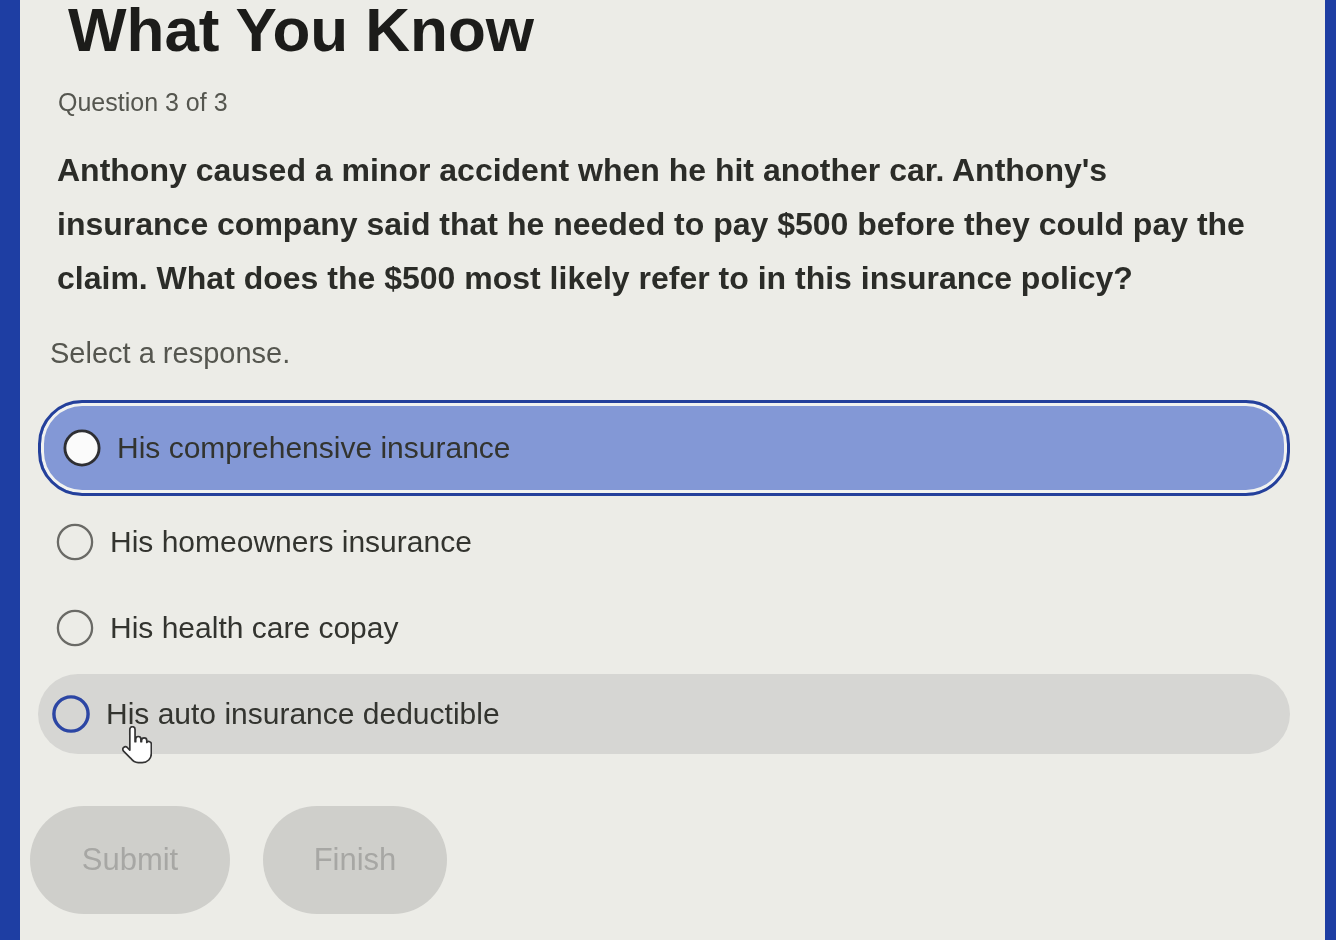 The height and width of the screenshot is (940, 1336). Describe the element at coordinates (301, 30) in the screenshot. I see `page-title: What You Know` at that location.